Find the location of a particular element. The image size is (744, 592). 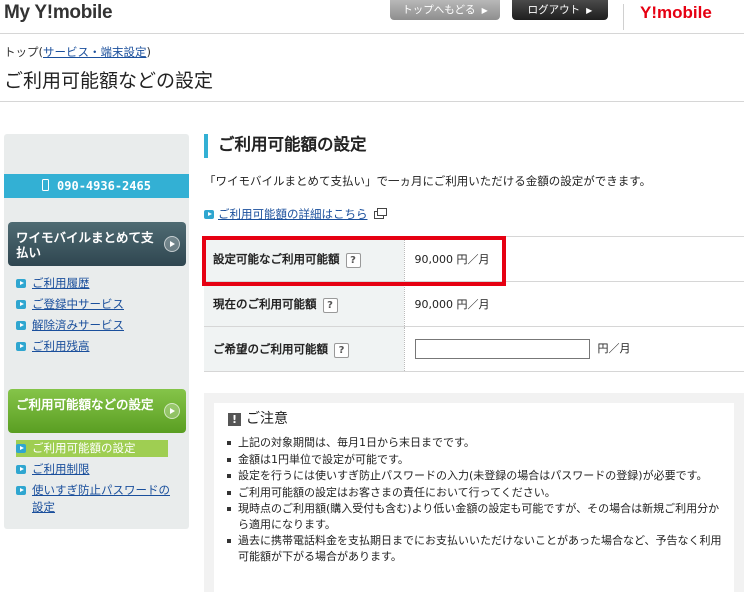

phone-number-box: 090-4936-2465 is located at coordinates (96, 186).